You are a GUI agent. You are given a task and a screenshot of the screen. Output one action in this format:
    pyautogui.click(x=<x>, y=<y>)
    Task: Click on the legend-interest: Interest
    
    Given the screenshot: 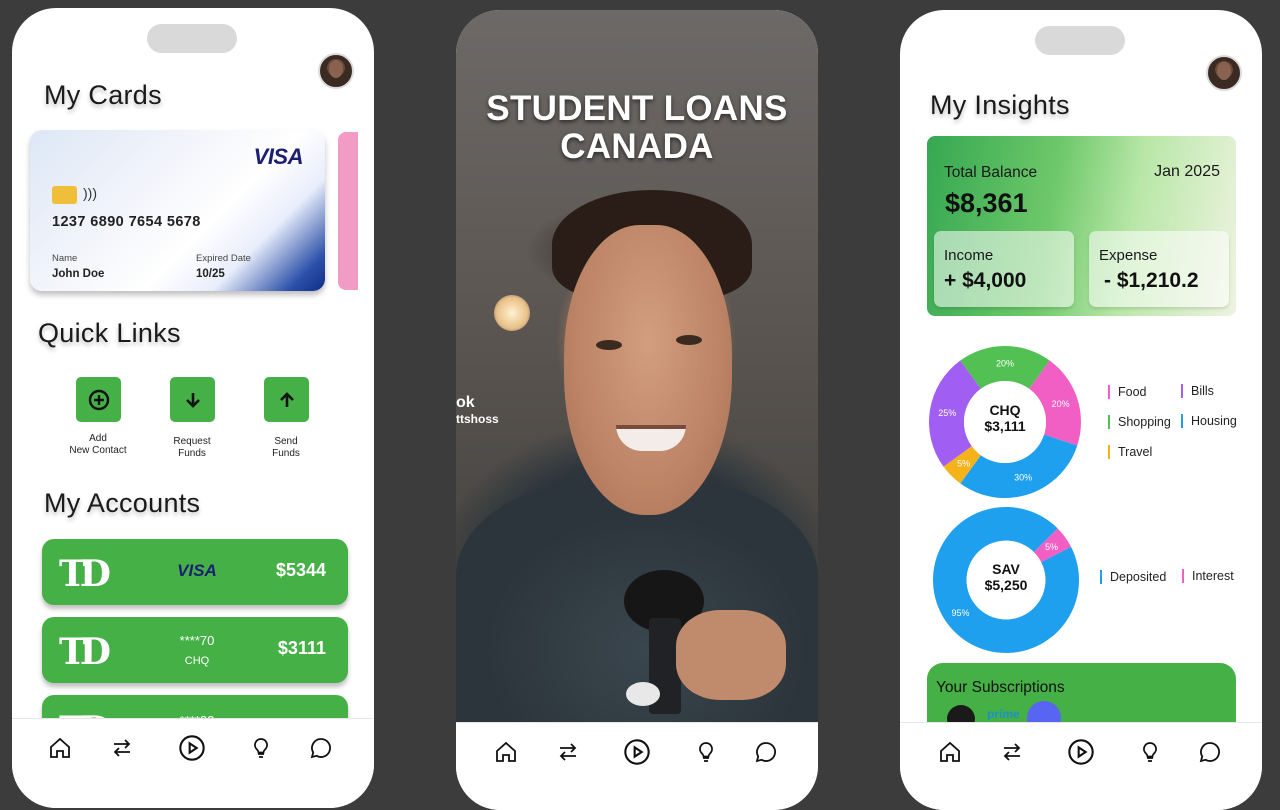 What is the action you would take?
    pyautogui.click(x=1208, y=576)
    